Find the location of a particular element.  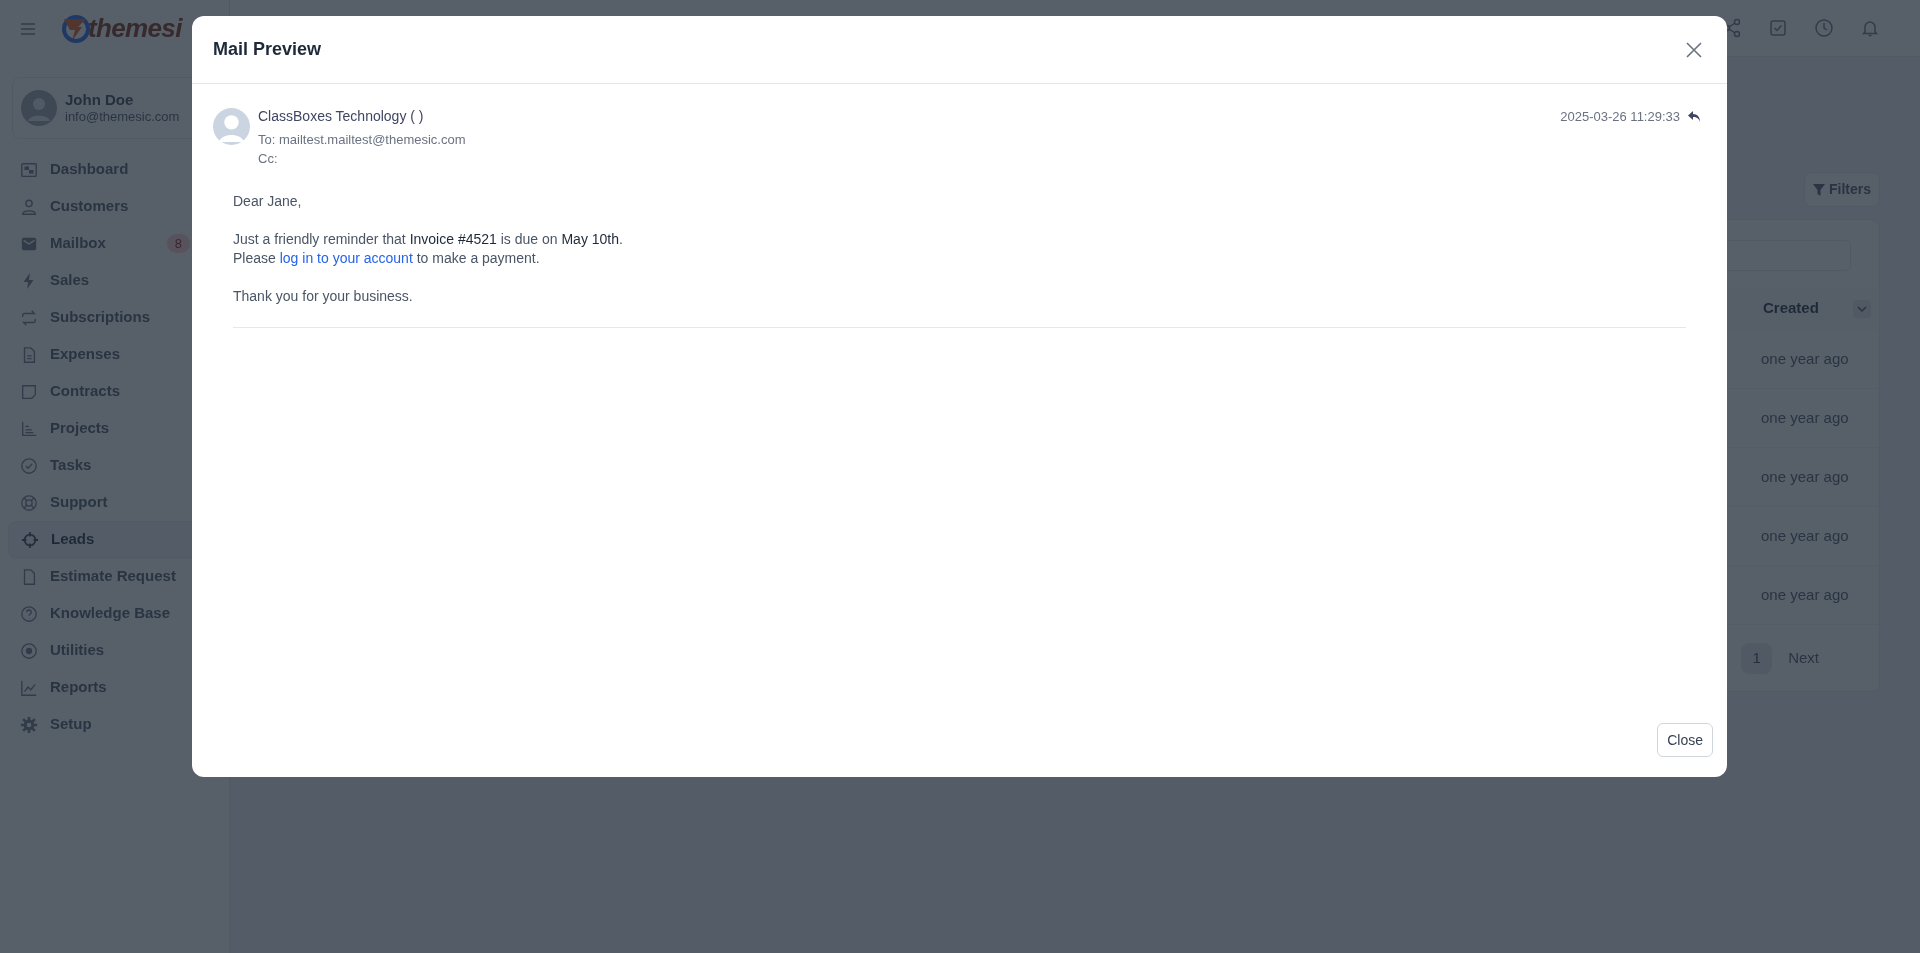

mail-paragraph: Just a friendly reminder that Invoice #4521 is due on May 10th. Please log in to your account to make a payment. is located at coordinates (428, 249).